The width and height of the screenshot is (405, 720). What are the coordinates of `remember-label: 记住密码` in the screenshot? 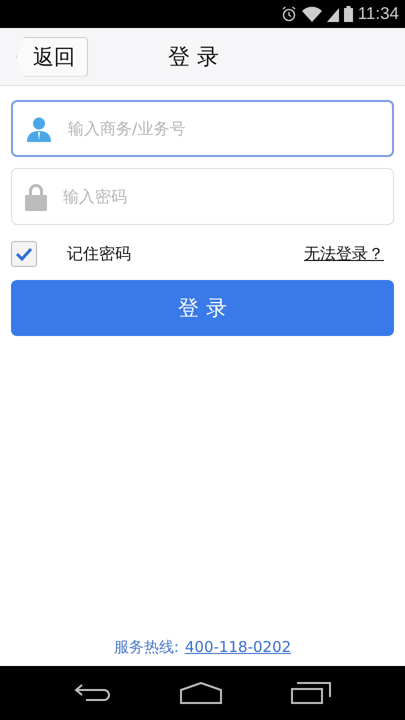 It's located at (99, 254).